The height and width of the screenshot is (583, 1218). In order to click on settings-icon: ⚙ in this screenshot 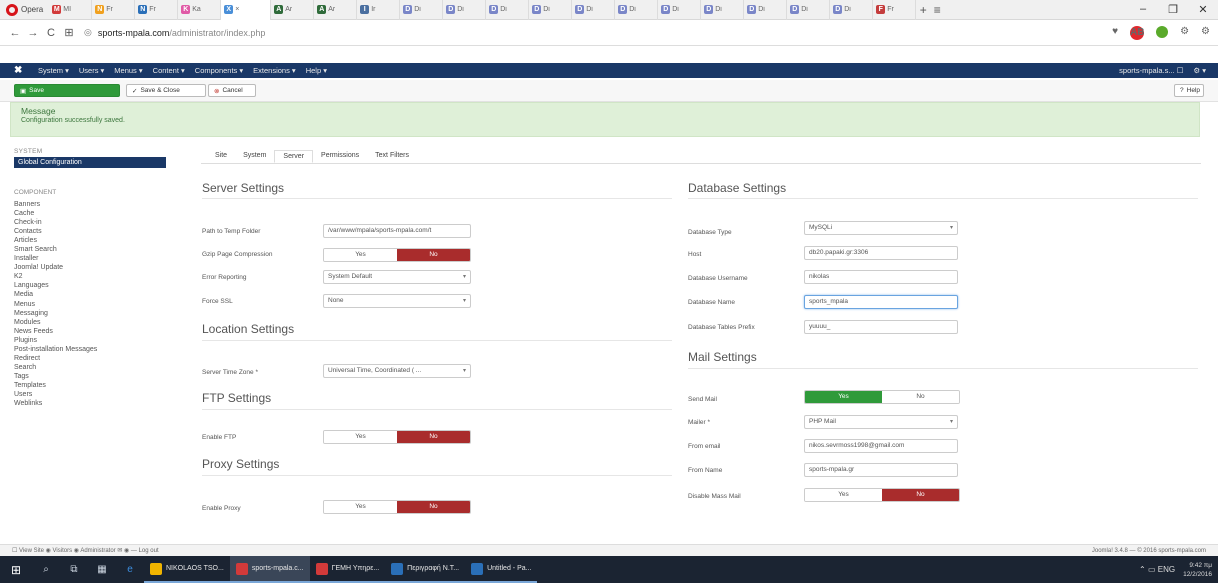, I will do `click(1184, 33)`.